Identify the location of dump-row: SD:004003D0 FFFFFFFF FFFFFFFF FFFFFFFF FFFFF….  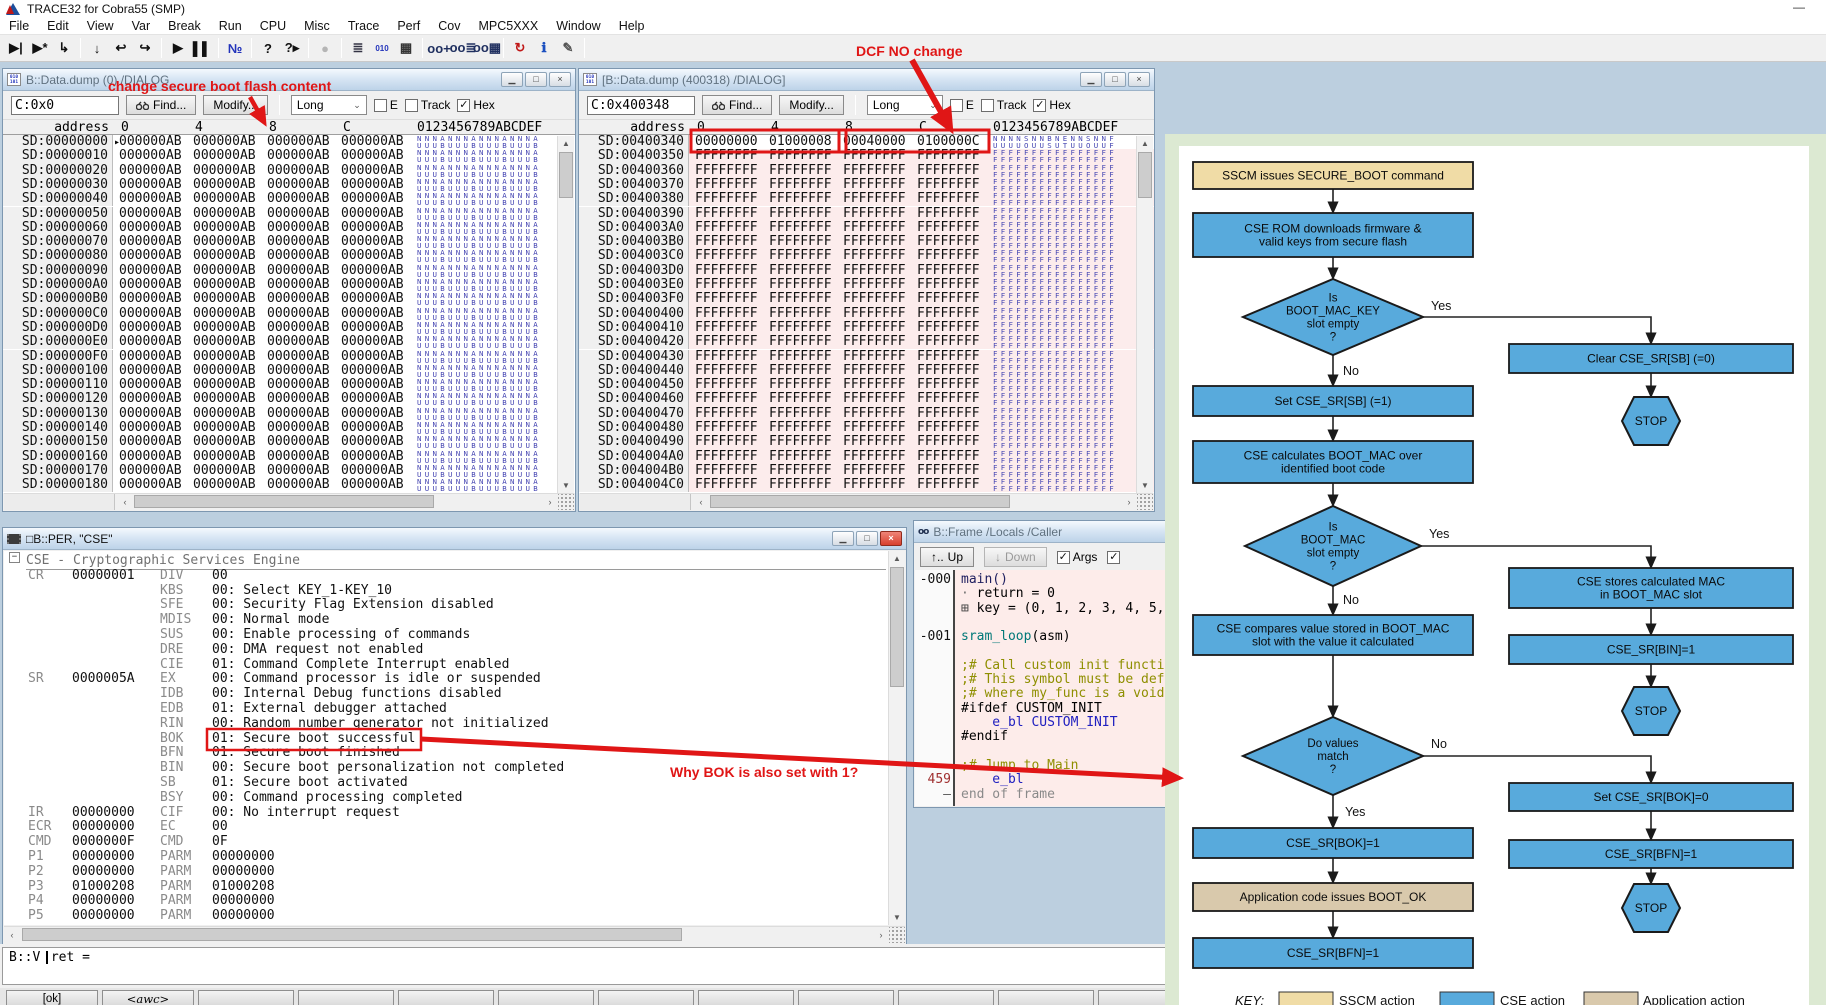
(866, 270).